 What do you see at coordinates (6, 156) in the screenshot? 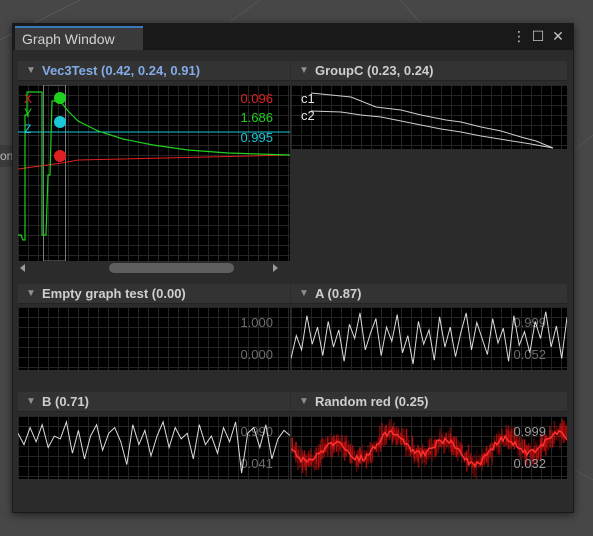
I see `background-tab-fragment: on` at bounding box center [6, 156].